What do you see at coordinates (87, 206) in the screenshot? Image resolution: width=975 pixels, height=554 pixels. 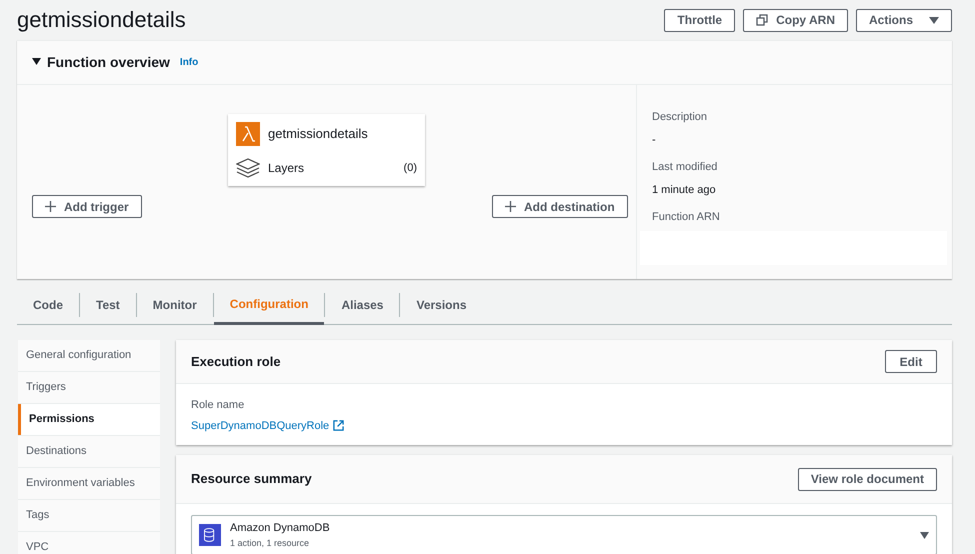 I see `add-button: Add trigger` at bounding box center [87, 206].